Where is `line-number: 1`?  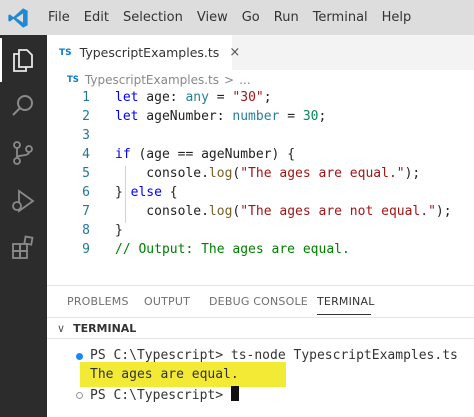
line-number: 1 is located at coordinates (86, 97).